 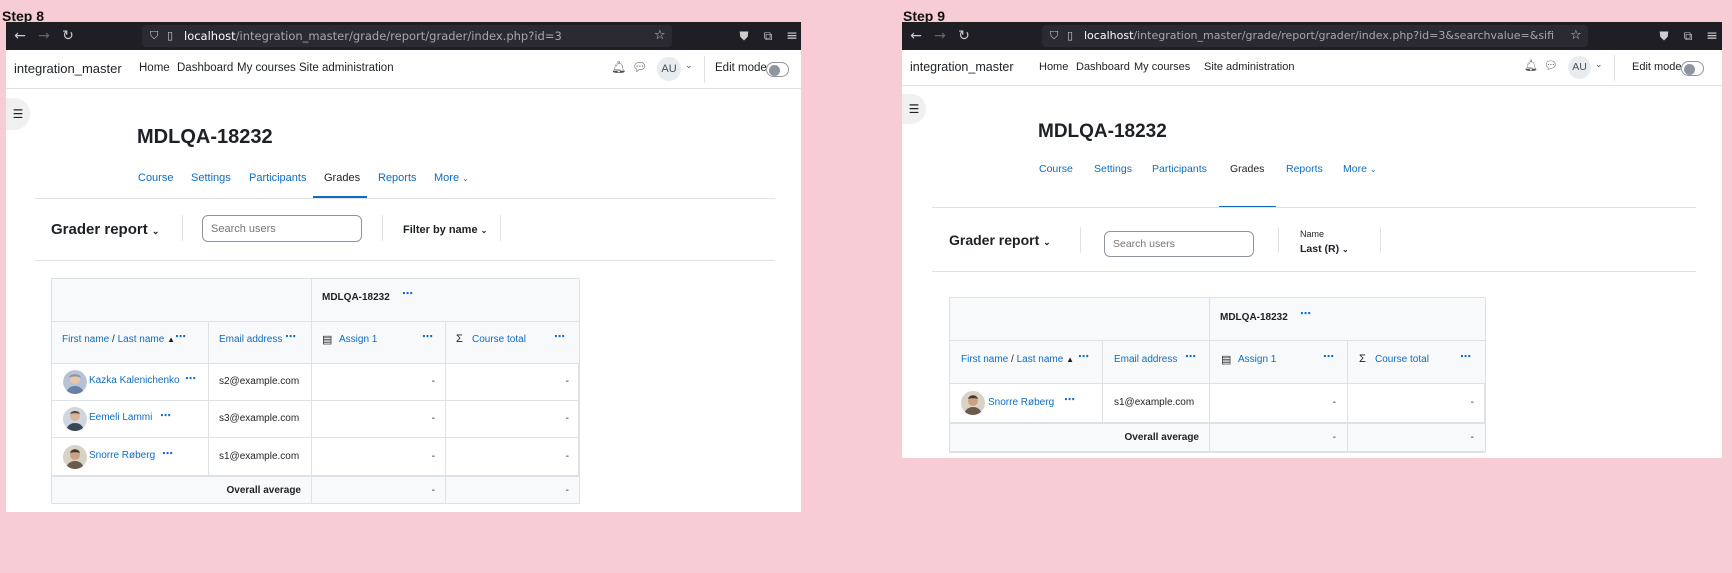 I want to click on filter-by-name-button: Last (R) ⌄, so click(x=1324, y=249).